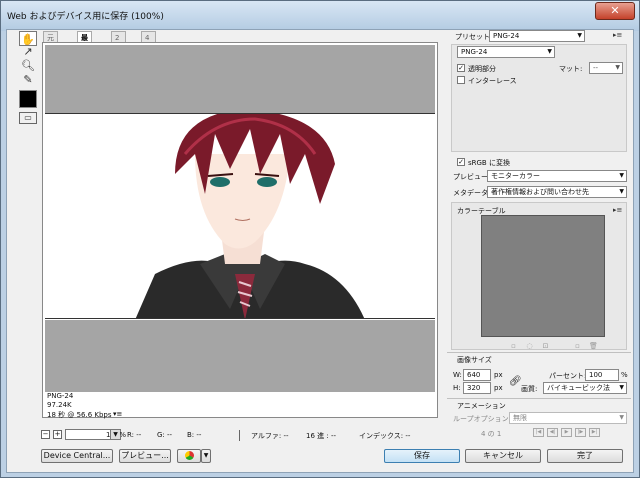 The width and height of the screenshot is (640, 478). Describe the element at coordinates (117, 414) in the screenshot. I see `info-menu-icon: ▾≡` at that location.